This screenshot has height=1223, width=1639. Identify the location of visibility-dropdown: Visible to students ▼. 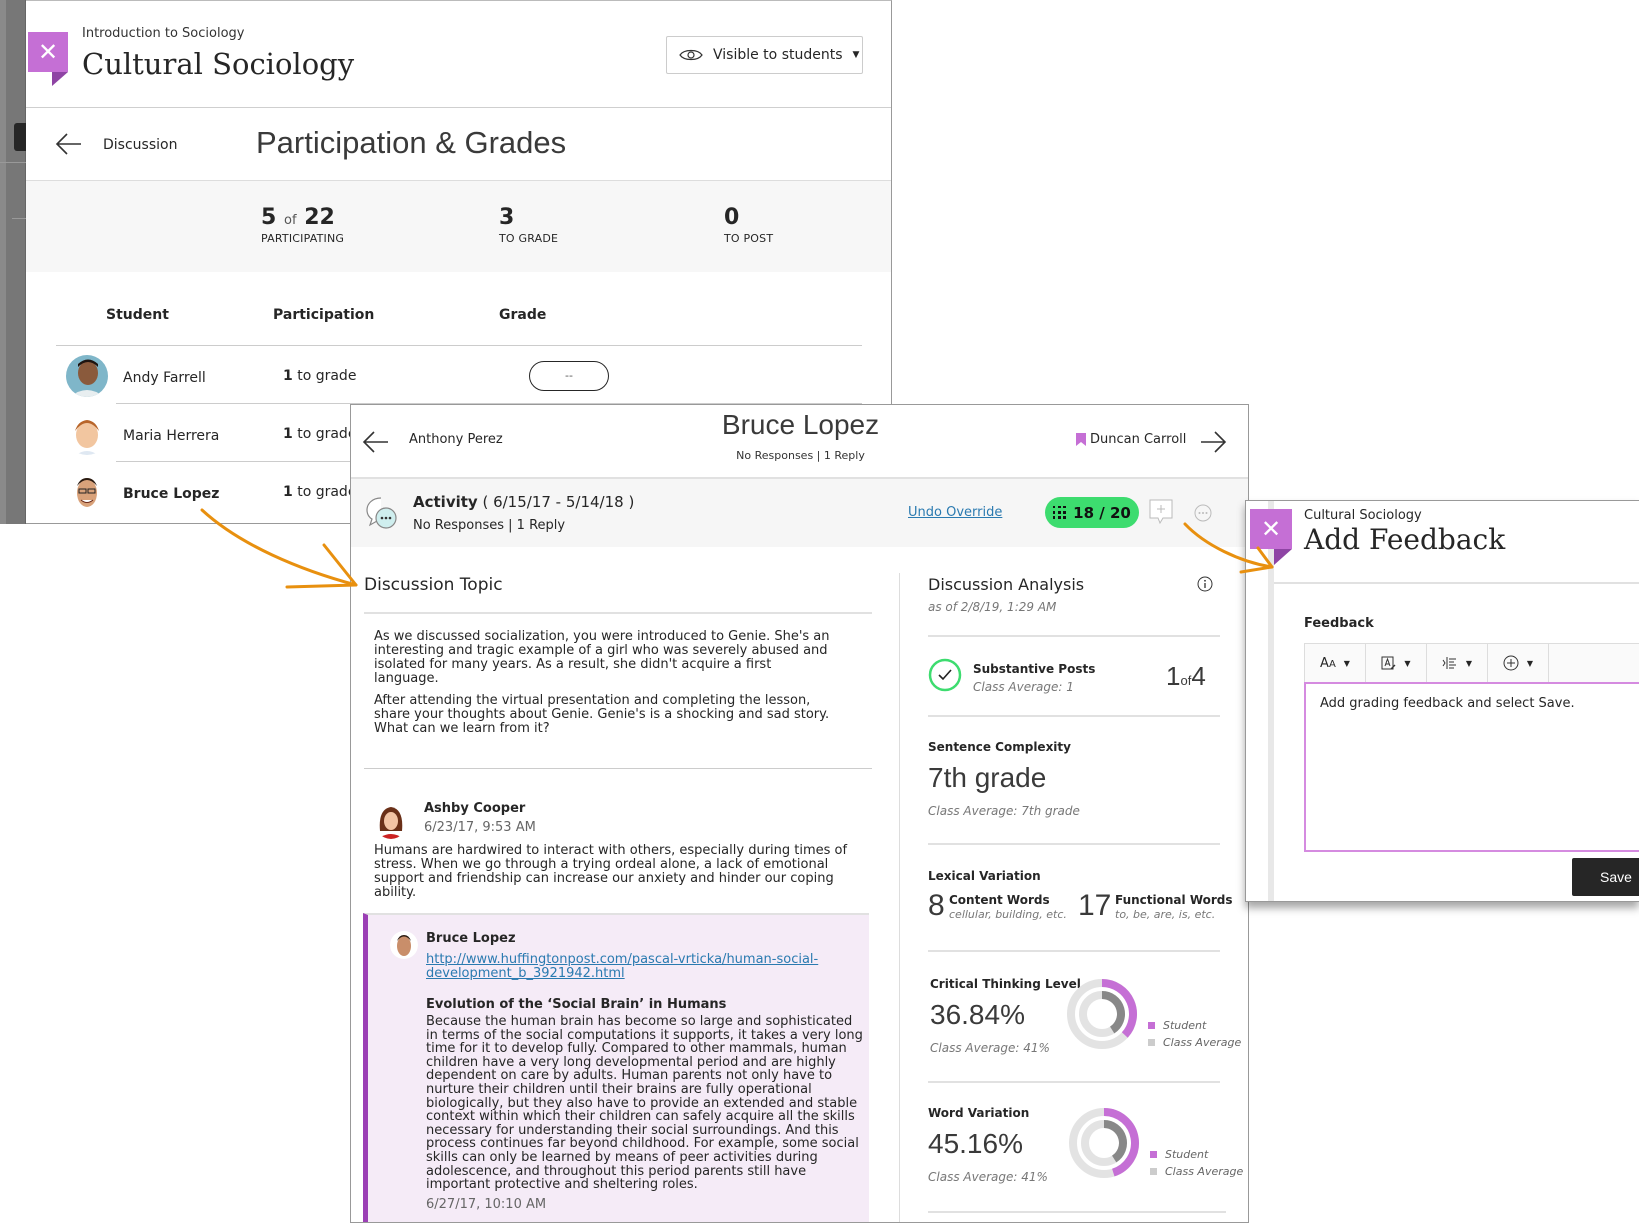
(764, 55).